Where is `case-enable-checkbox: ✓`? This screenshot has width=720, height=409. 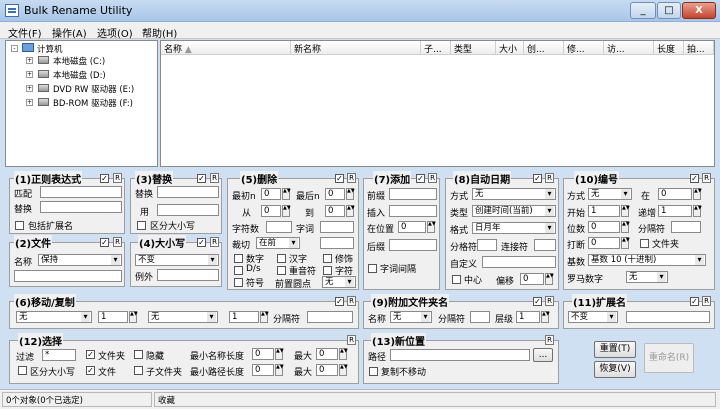
case-enable-checkbox: ✓ is located at coordinates (201, 242).